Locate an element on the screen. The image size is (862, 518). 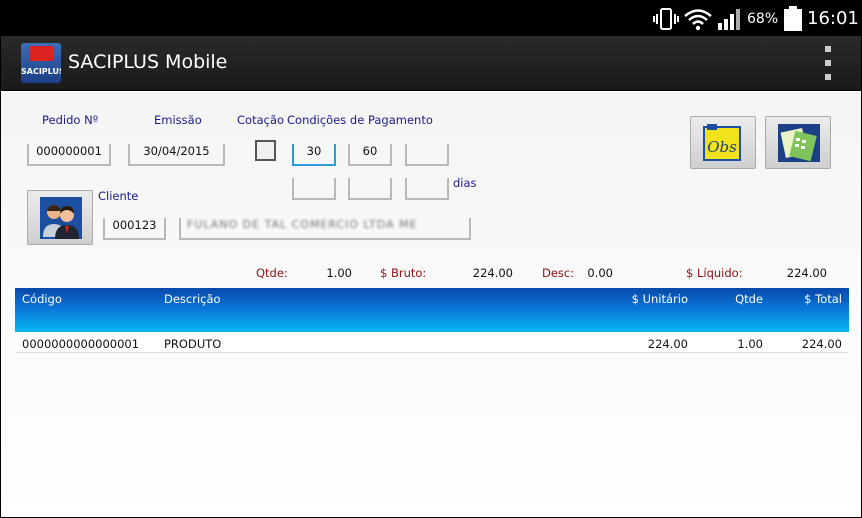
obs-button: Obs is located at coordinates (723, 142).